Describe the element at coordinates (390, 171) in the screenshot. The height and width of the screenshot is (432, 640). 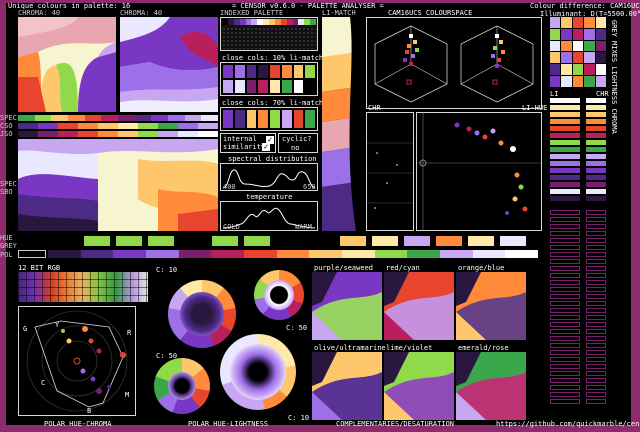
I see `chroma-scatter` at that location.